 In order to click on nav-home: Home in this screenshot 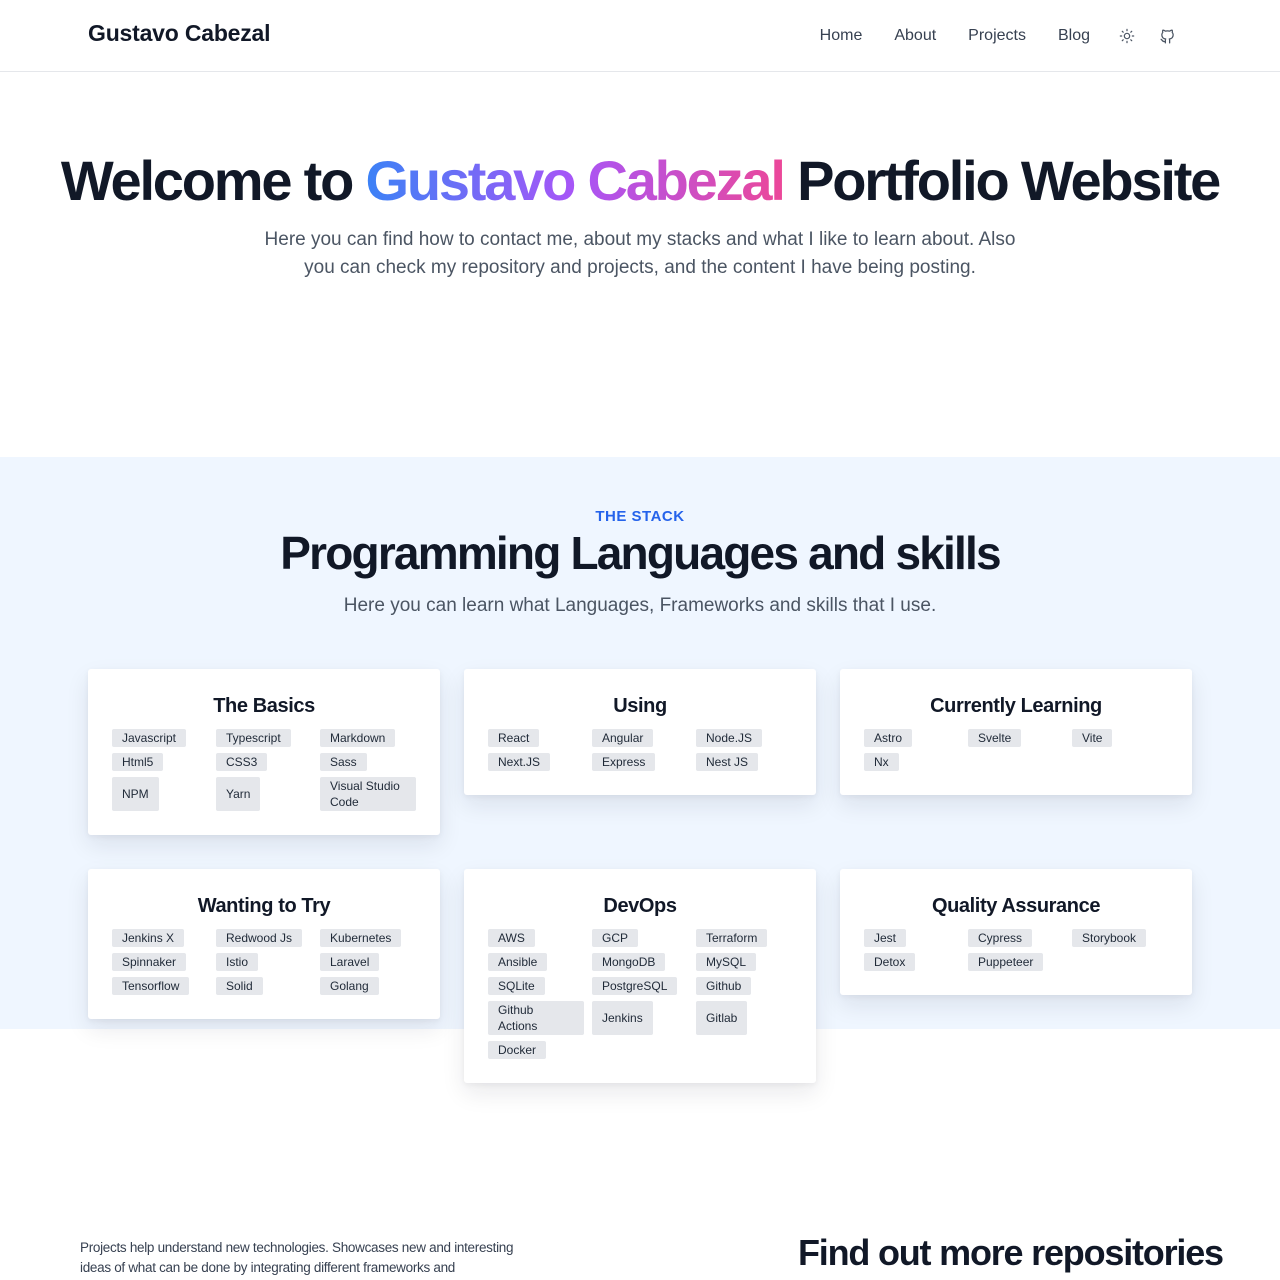, I will do `click(841, 36)`.